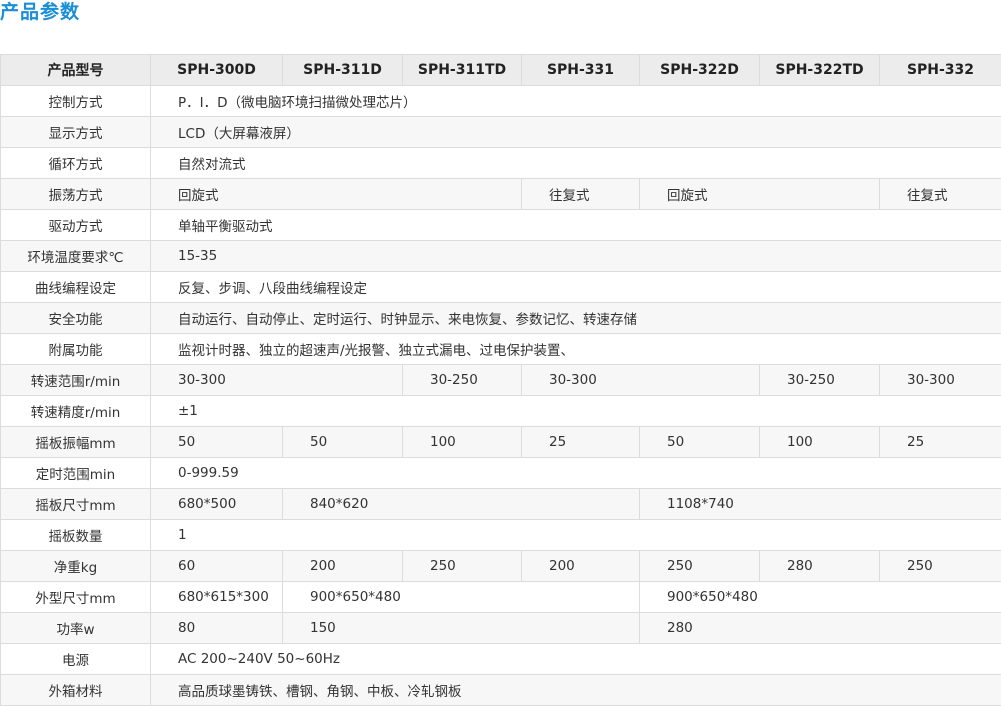 The width and height of the screenshot is (1001, 706). I want to click on row-oscillation: 振荡方式 回旋式 往复式 回旋式 往复式, so click(501, 194).